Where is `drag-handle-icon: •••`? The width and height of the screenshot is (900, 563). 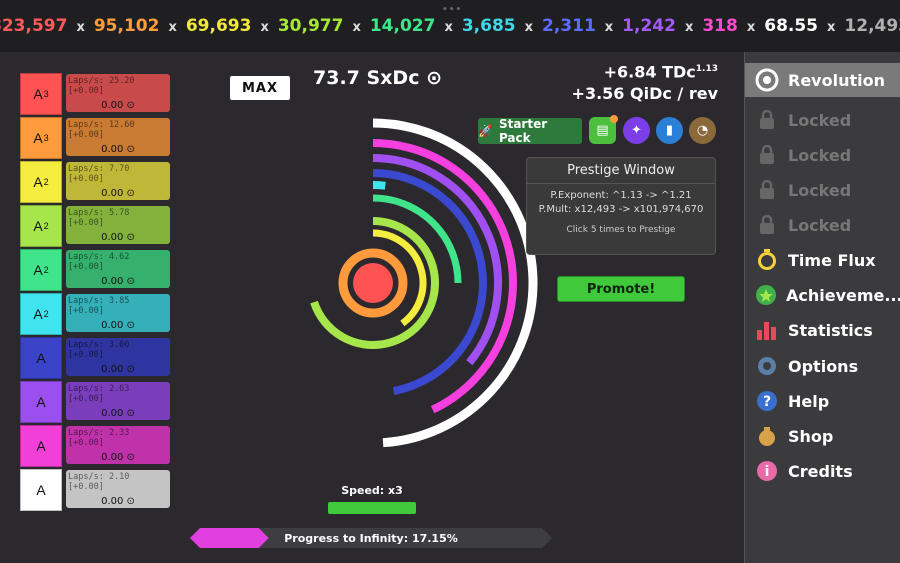 drag-handle-icon: ••• is located at coordinates (452, 10).